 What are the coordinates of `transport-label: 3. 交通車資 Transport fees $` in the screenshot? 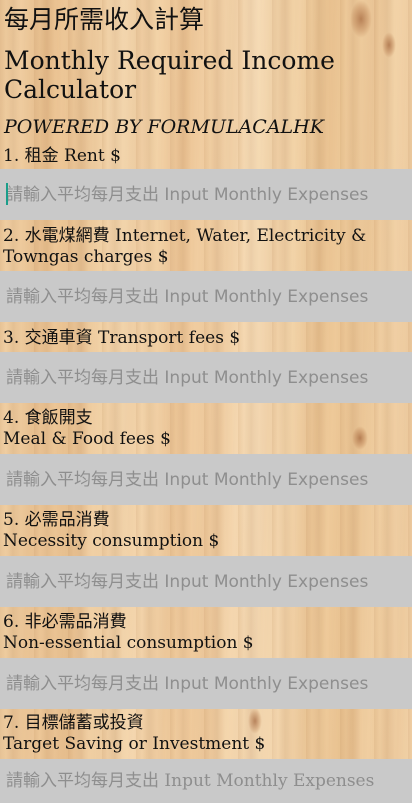 It's located at (122, 338).